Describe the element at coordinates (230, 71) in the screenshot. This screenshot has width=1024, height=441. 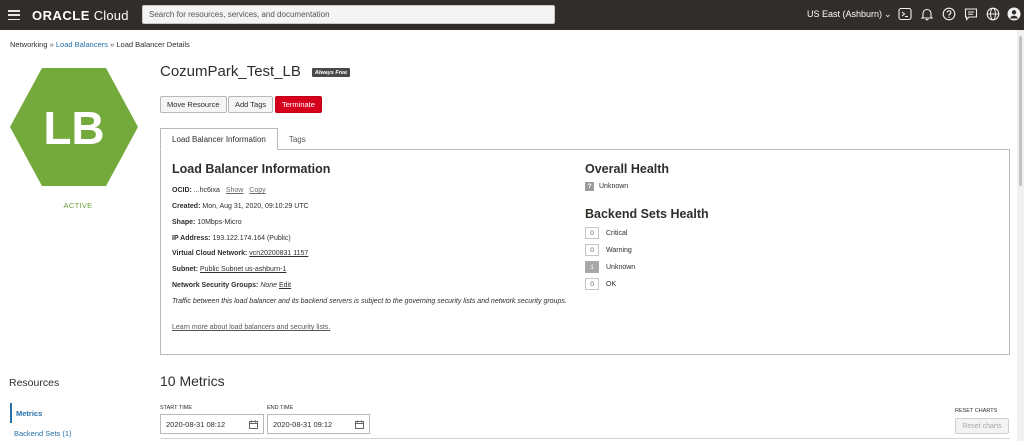
I see `page-title: CozumPark_Test_LB` at that location.